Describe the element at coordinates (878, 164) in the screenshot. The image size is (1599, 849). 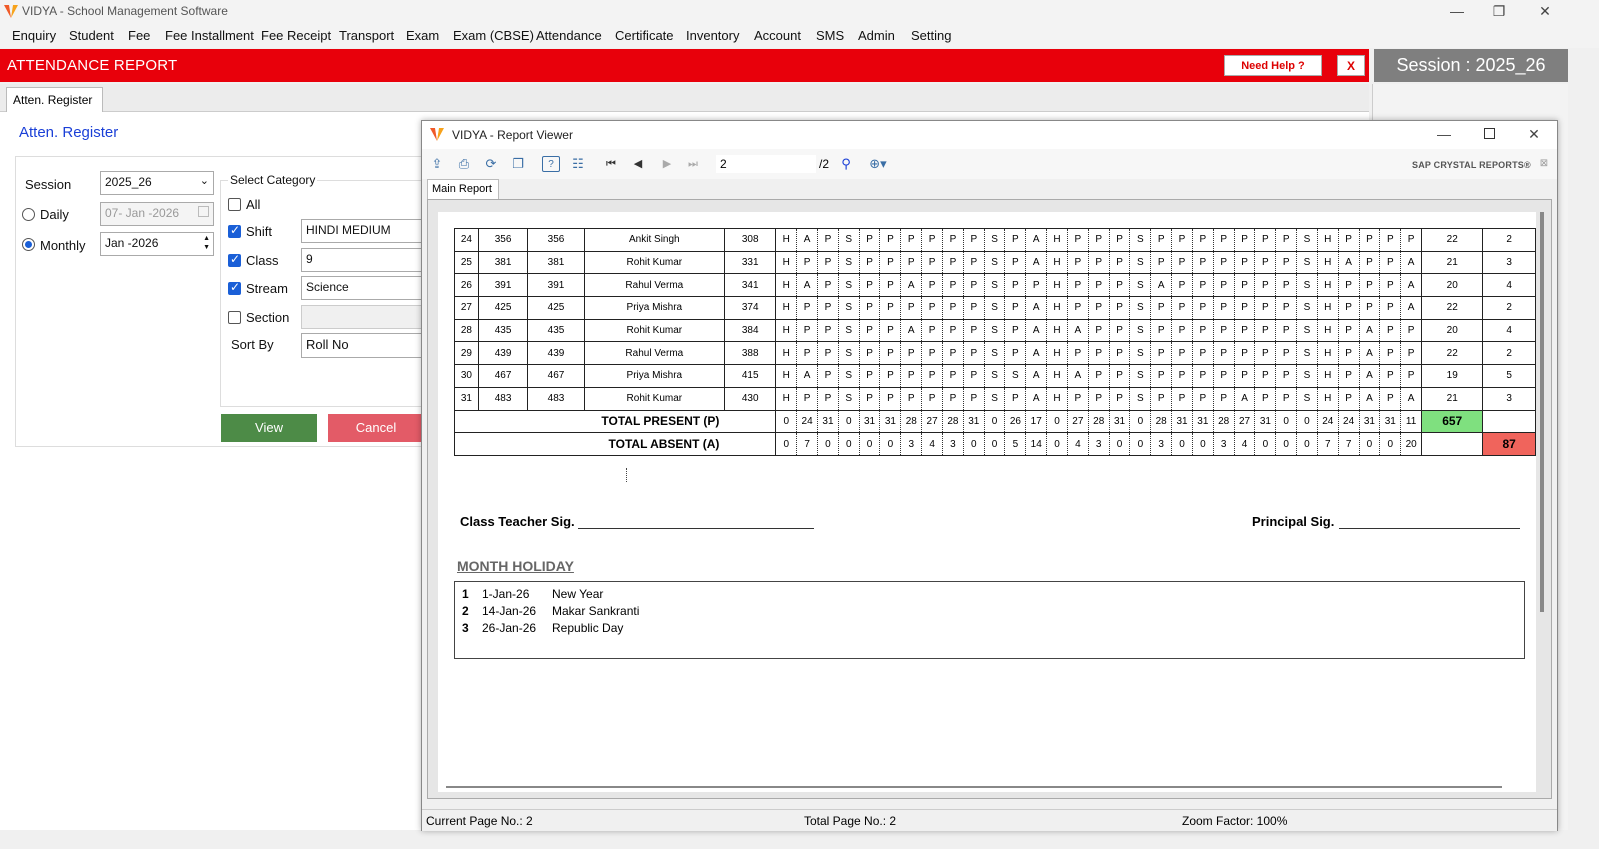
I see `zoom-icon: ⊕▾` at that location.